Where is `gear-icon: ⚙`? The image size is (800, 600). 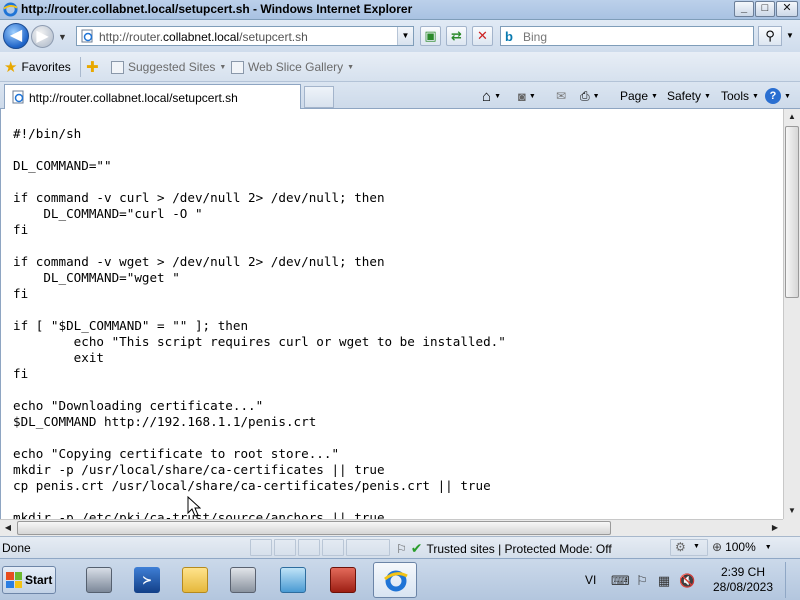
gear-icon: ⚙ is located at coordinates (680, 547).